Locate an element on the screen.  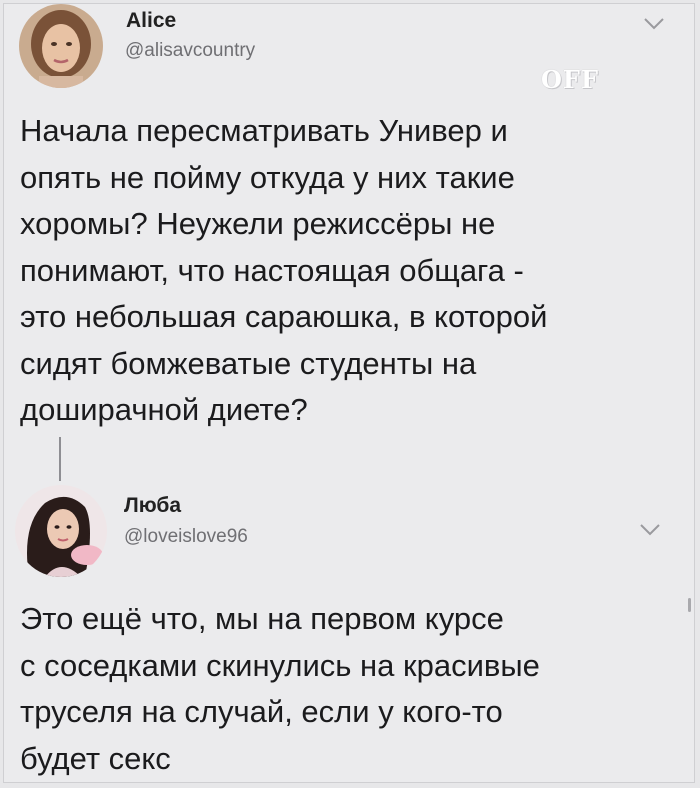
author-name: Люба is located at coordinates (152, 506).